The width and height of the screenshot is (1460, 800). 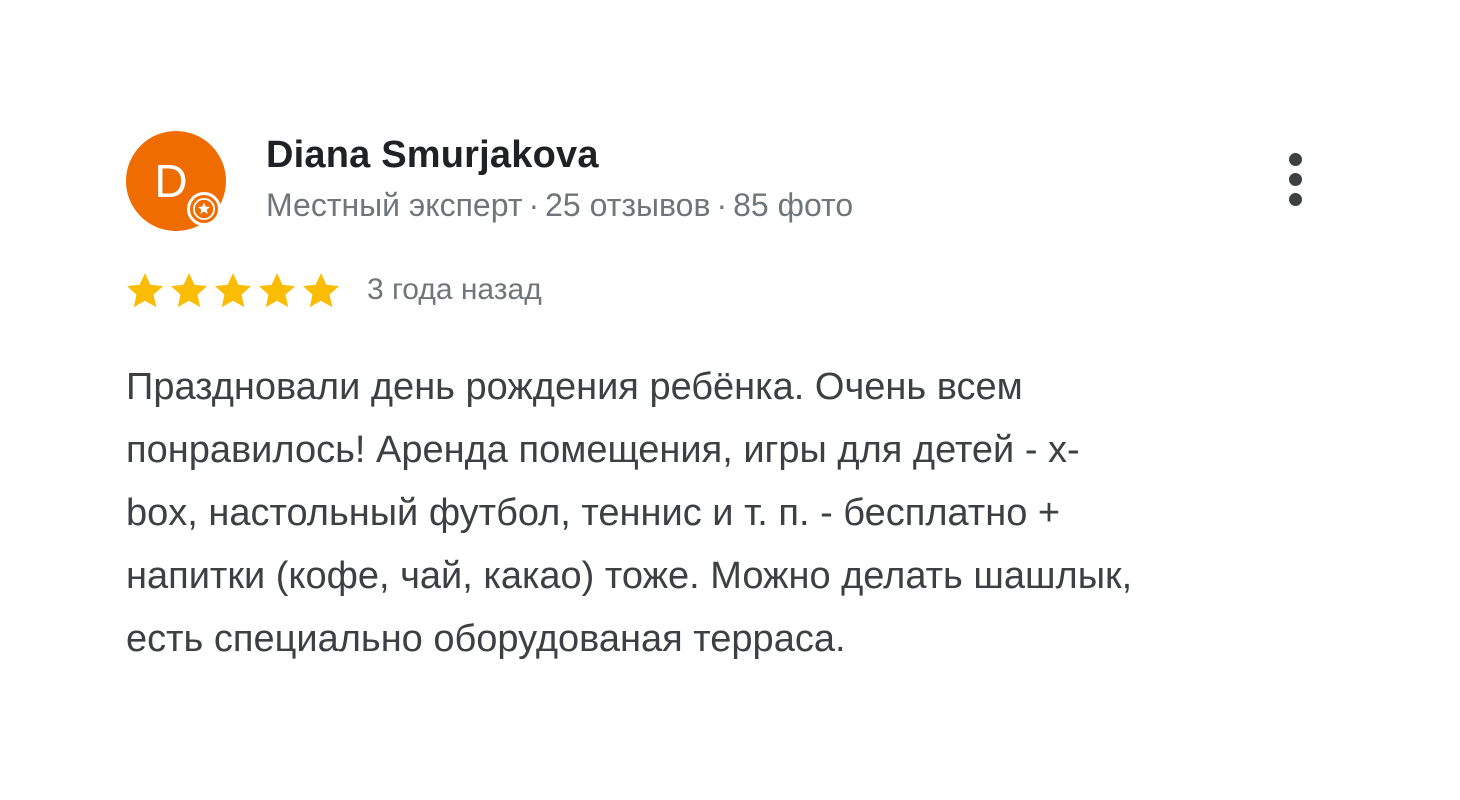 What do you see at coordinates (432, 155) in the screenshot?
I see `author-name: Diana Smurjakova` at bounding box center [432, 155].